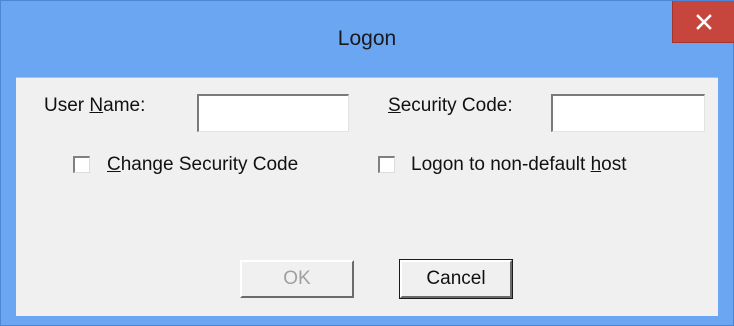 Image resolution: width=734 pixels, height=326 pixels. I want to click on cancel-button: Cancel, so click(456, 279).